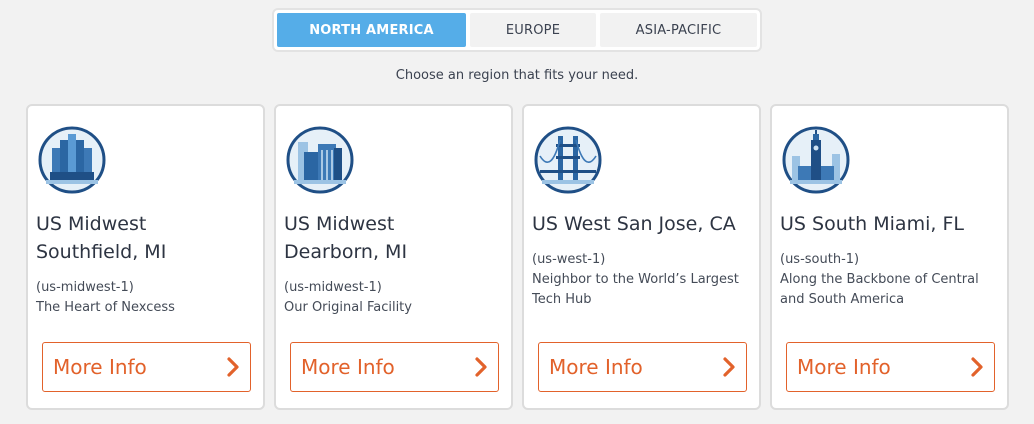  What do you see at coordinates (568, 160) in the screenshot?
I see `golden-gate-bridge-icon` at bounding box center [568, 160].